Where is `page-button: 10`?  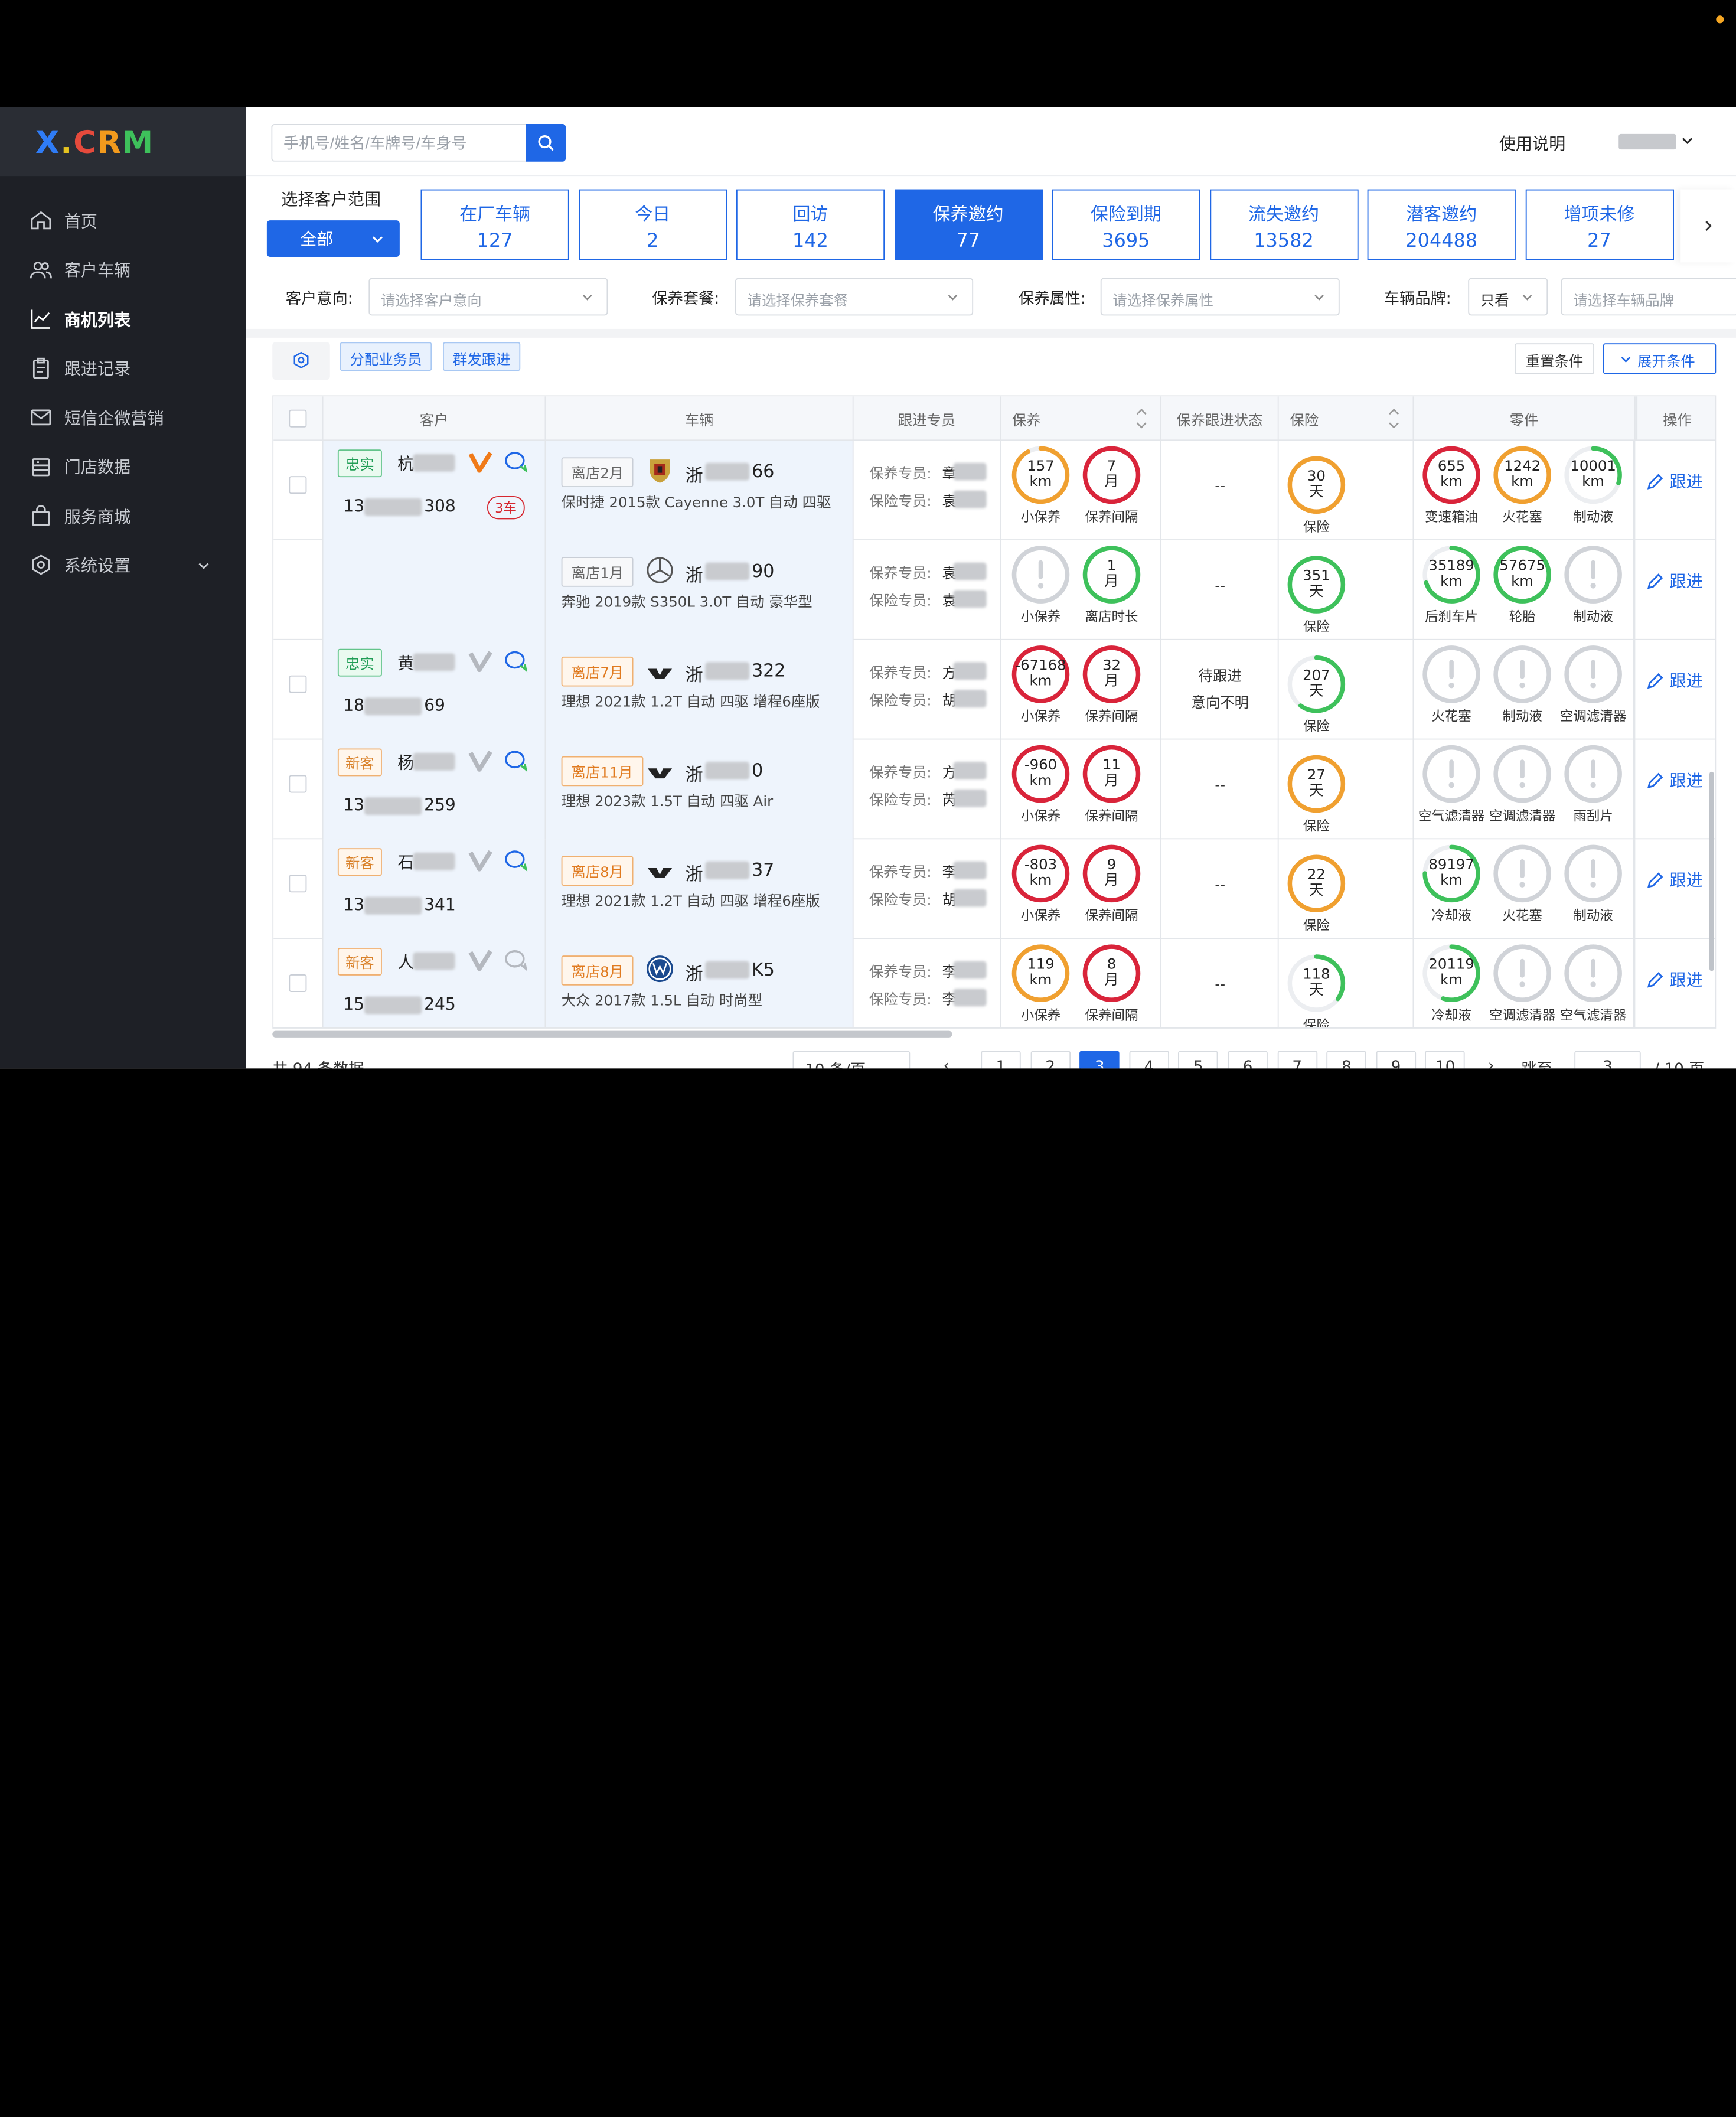 page-button: 10 is located at coordinates (1446, 1060).